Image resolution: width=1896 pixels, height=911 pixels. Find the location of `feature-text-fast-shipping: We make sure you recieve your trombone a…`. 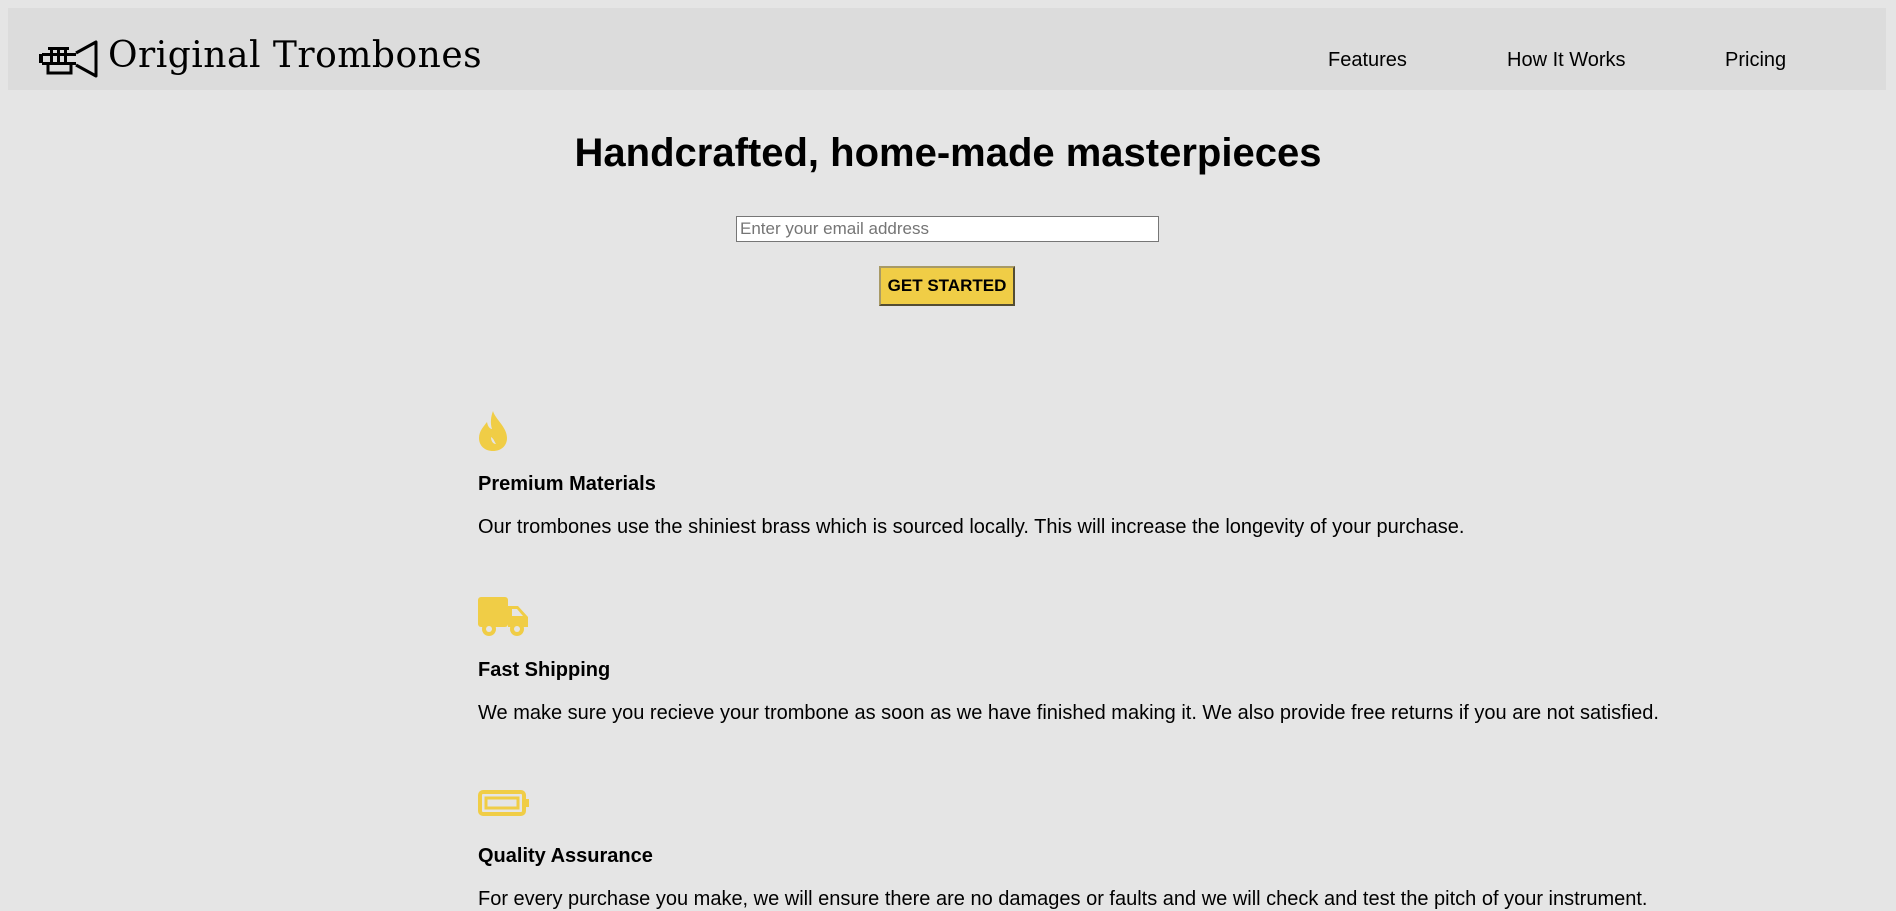

feature-text-fast-shipping: We make sure you recieve your trombone a… is located at coordinates (1068, 713).